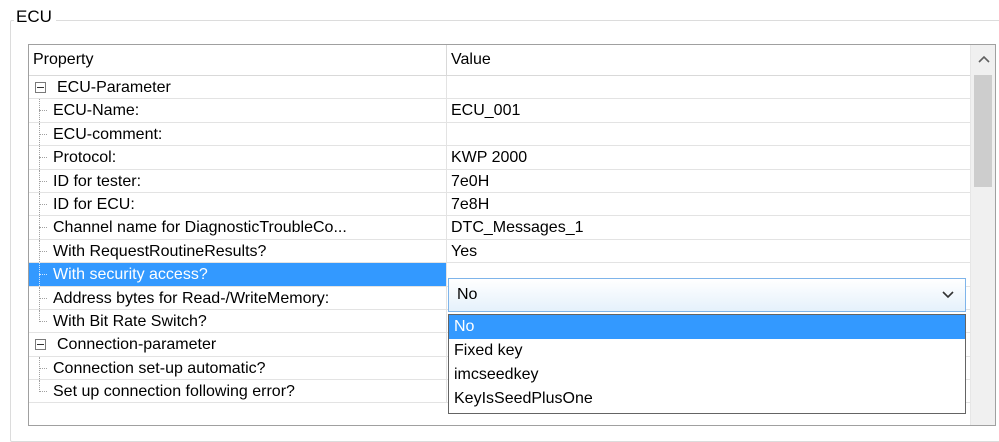 The image size is (999, 442). What do you see at coordinates (94, 204) in the screenshot?
I see `property-label: ID for ECU:` at bounding box center [94, 204].